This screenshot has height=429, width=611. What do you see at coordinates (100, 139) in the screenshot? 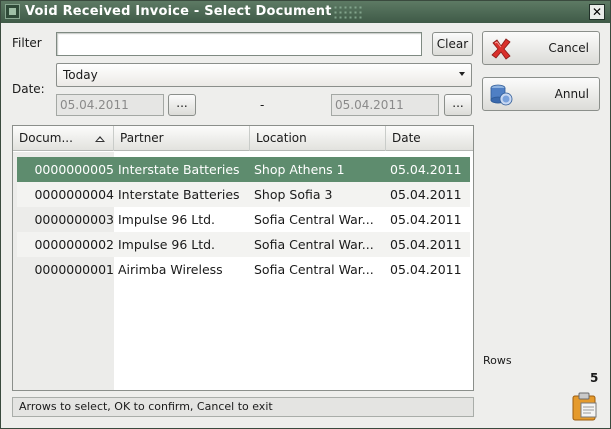
I see `sort-ascending-icon` at bounding box center [100, 139].